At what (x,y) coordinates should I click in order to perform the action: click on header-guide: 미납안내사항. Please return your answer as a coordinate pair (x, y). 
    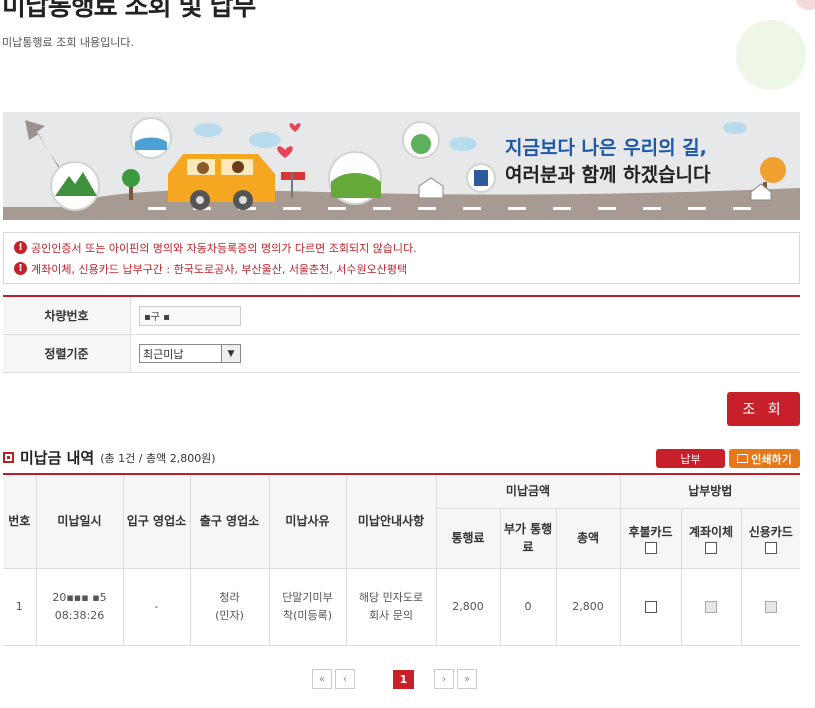
    Looking at the image, I should click on (391, 521).